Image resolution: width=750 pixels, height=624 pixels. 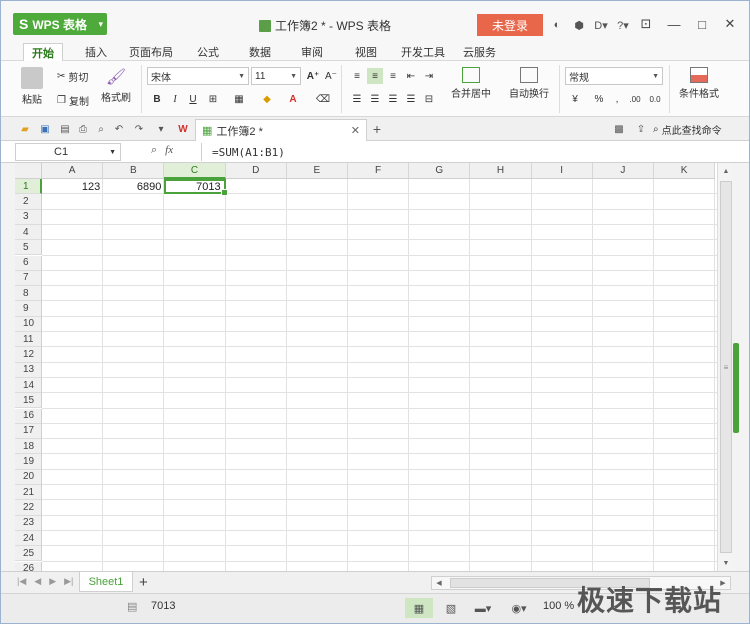 I want to click on decrease-indent-icon: ⇤, so click(x=411, y=76).